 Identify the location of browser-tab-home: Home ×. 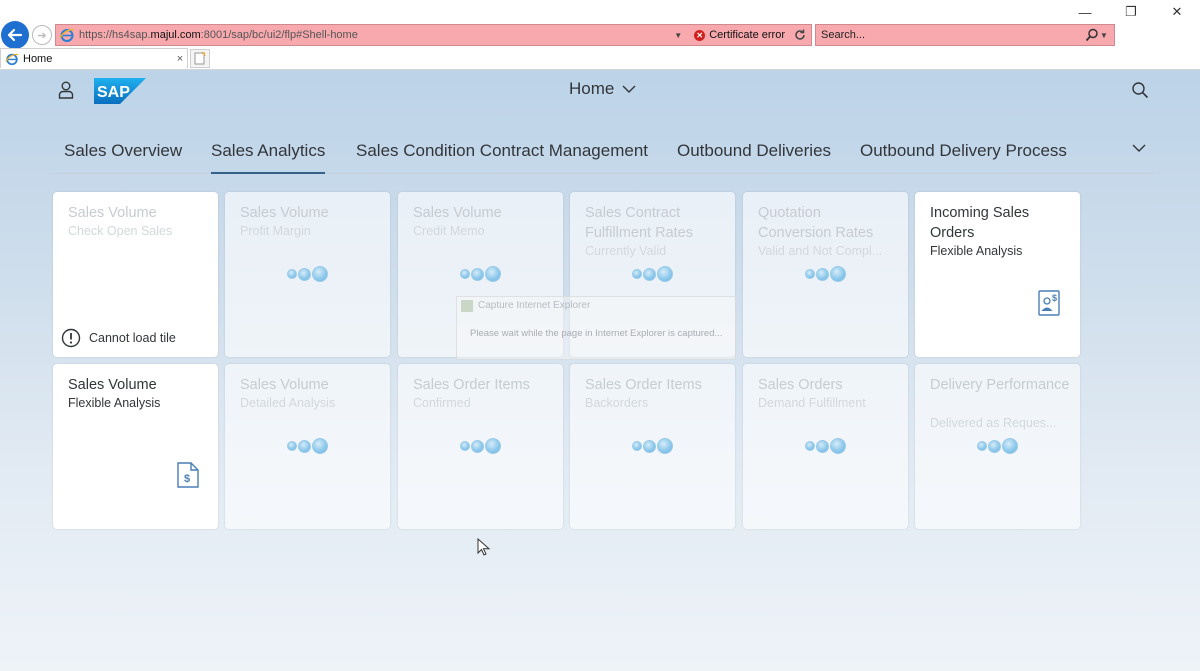
(94, 58).